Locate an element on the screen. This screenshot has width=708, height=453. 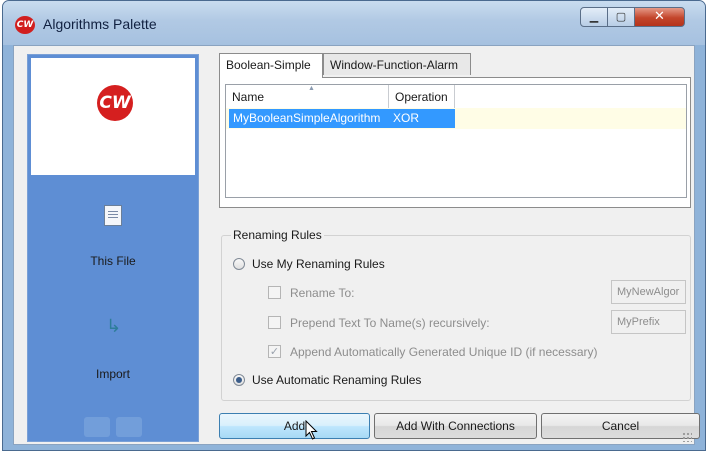
prepend-text-field: MyPrefix is located at coordinates (648, 322).